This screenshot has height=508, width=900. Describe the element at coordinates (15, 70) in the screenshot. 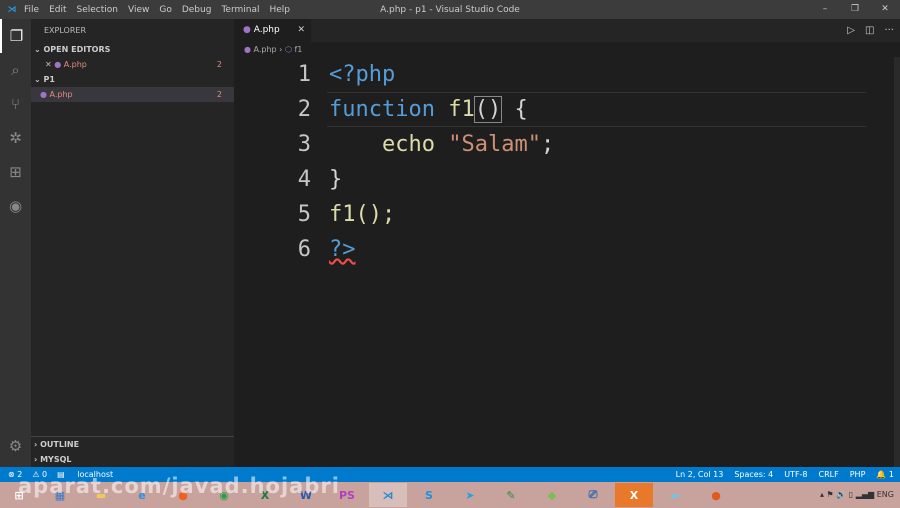

I see `search-icon: ⌕` at that location.